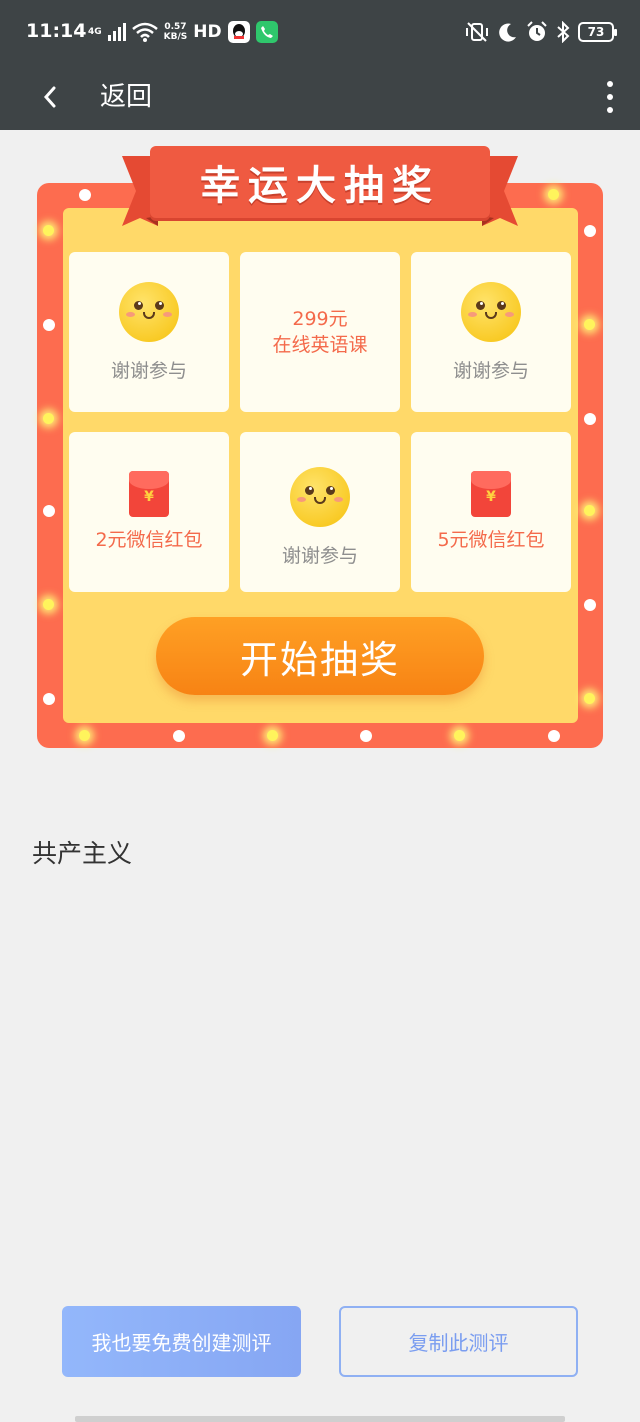 This screenshot has width=640, height=1422. I want to click on bluetooth-icon, so click(563, 32).